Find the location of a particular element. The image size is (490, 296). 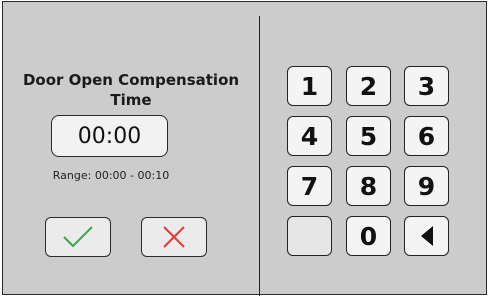

key-9: 9 is located at coordinates (426, 186).